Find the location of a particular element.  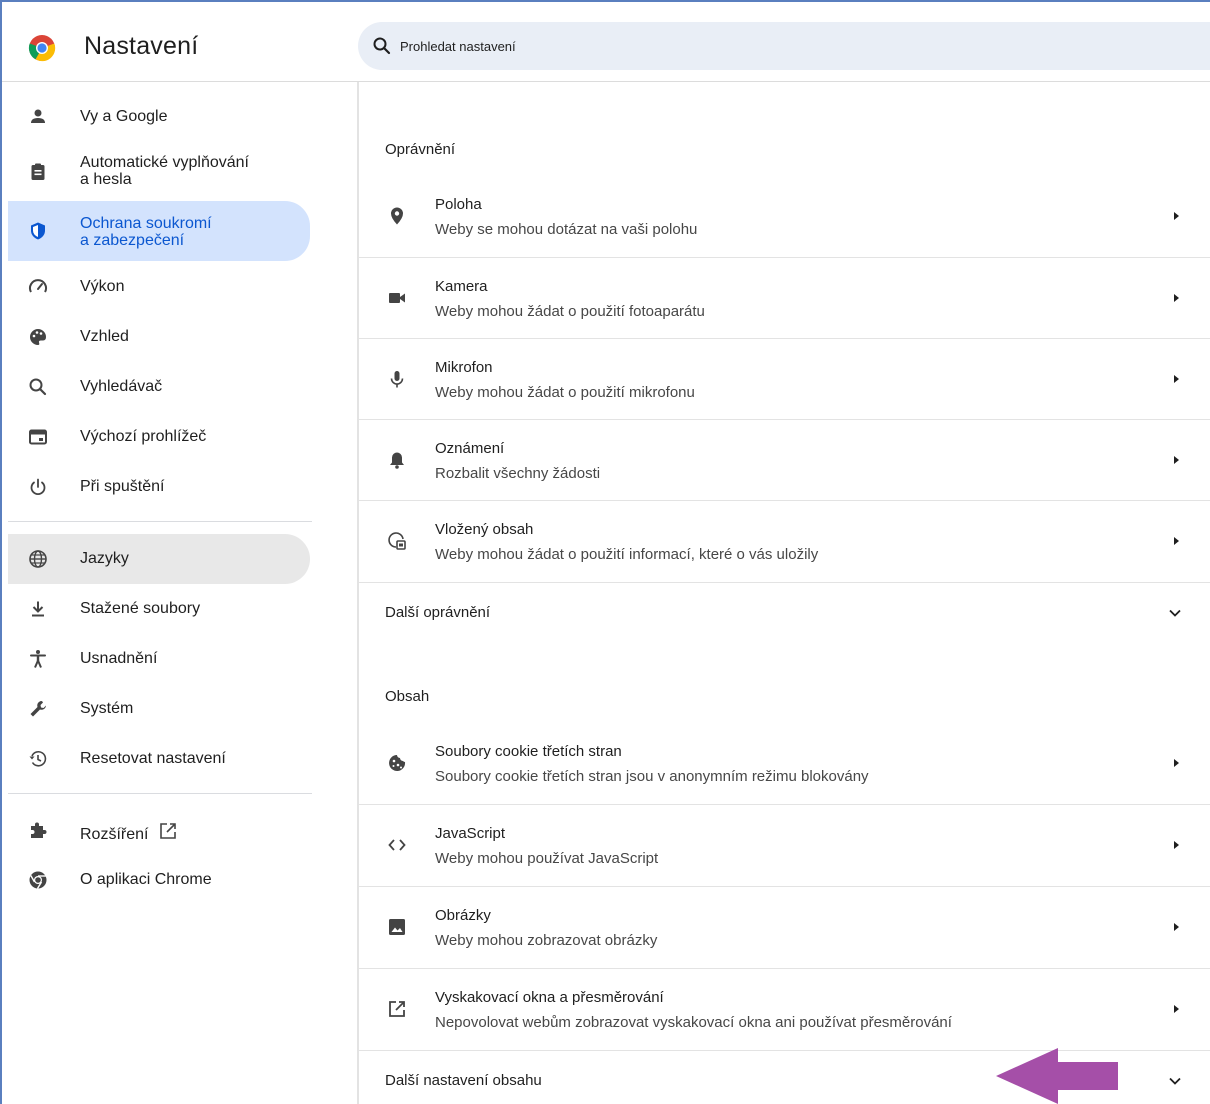

sidebar-item-search-engine: Vyhledávač is located at coordinates (159, 387).